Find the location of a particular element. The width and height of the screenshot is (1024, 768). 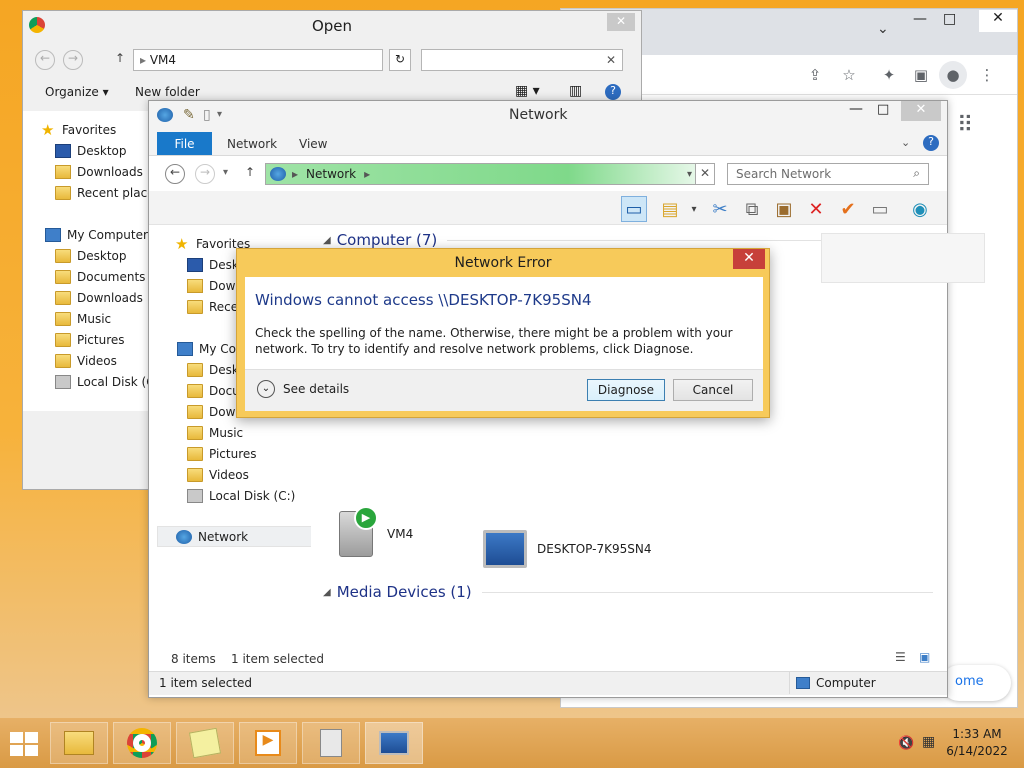

taskbar-file-explorer is located at coordinates (79, 743).